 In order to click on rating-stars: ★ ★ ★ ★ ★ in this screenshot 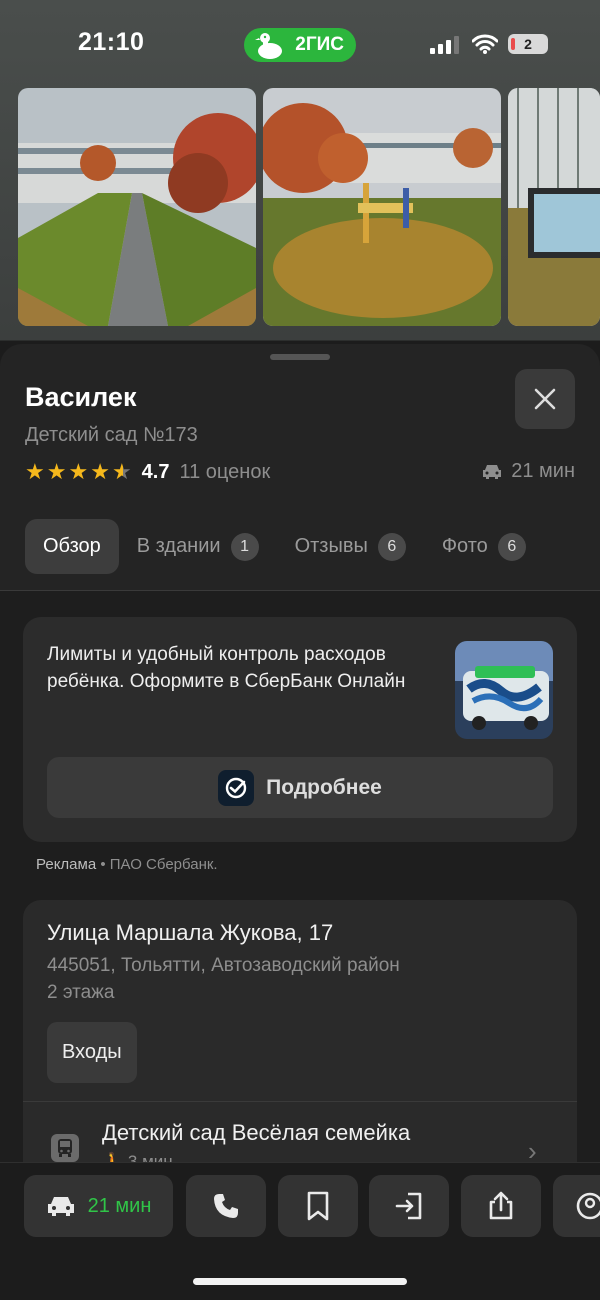, I will do `click(78, 472)`.